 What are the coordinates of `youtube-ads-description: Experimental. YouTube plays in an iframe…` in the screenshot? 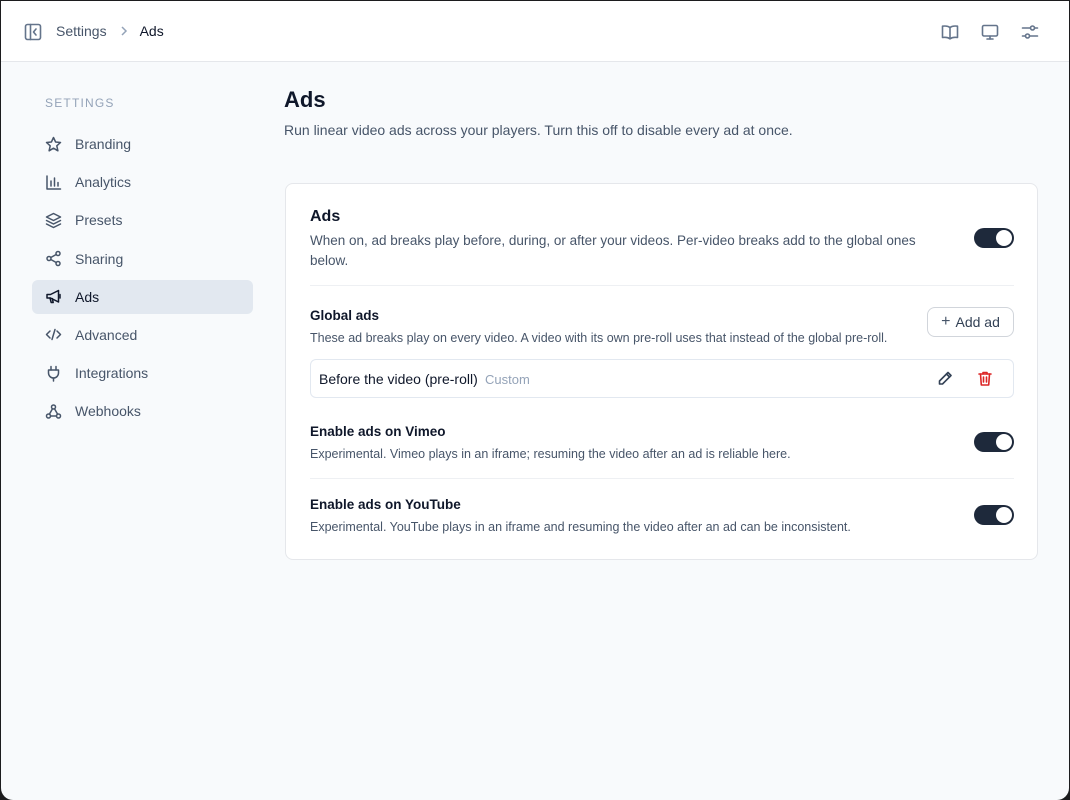 It's located at (580, 527).